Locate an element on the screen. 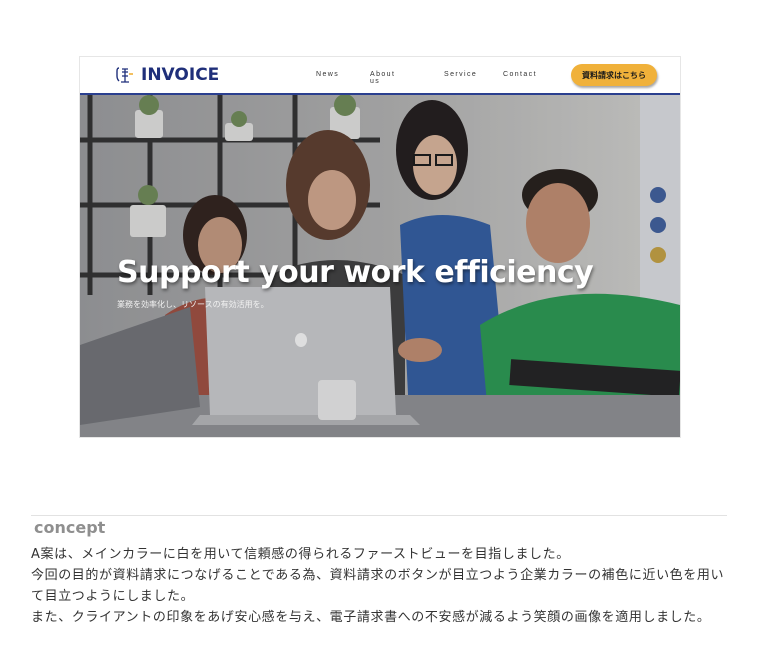  concept-paragraph: A案は、メインカラーに白を用いて信頼感の得られるファーストビューを目指しました。 is located at coordinates (300, 554).